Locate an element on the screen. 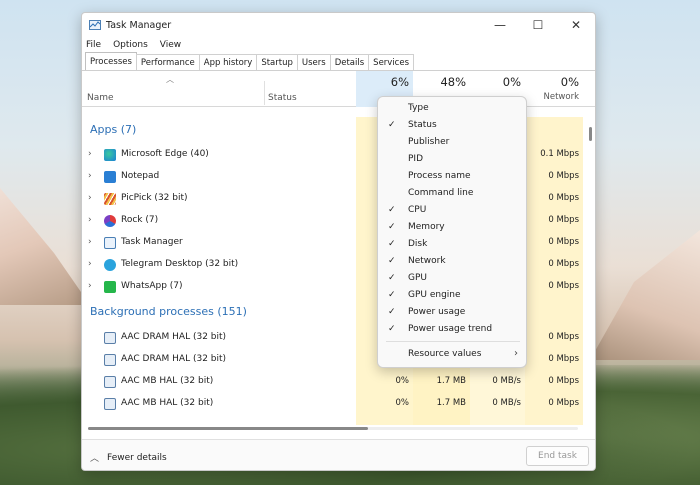 This screenshot has width=700, height=485. menu-file: File is located at coordinates (93, 45).